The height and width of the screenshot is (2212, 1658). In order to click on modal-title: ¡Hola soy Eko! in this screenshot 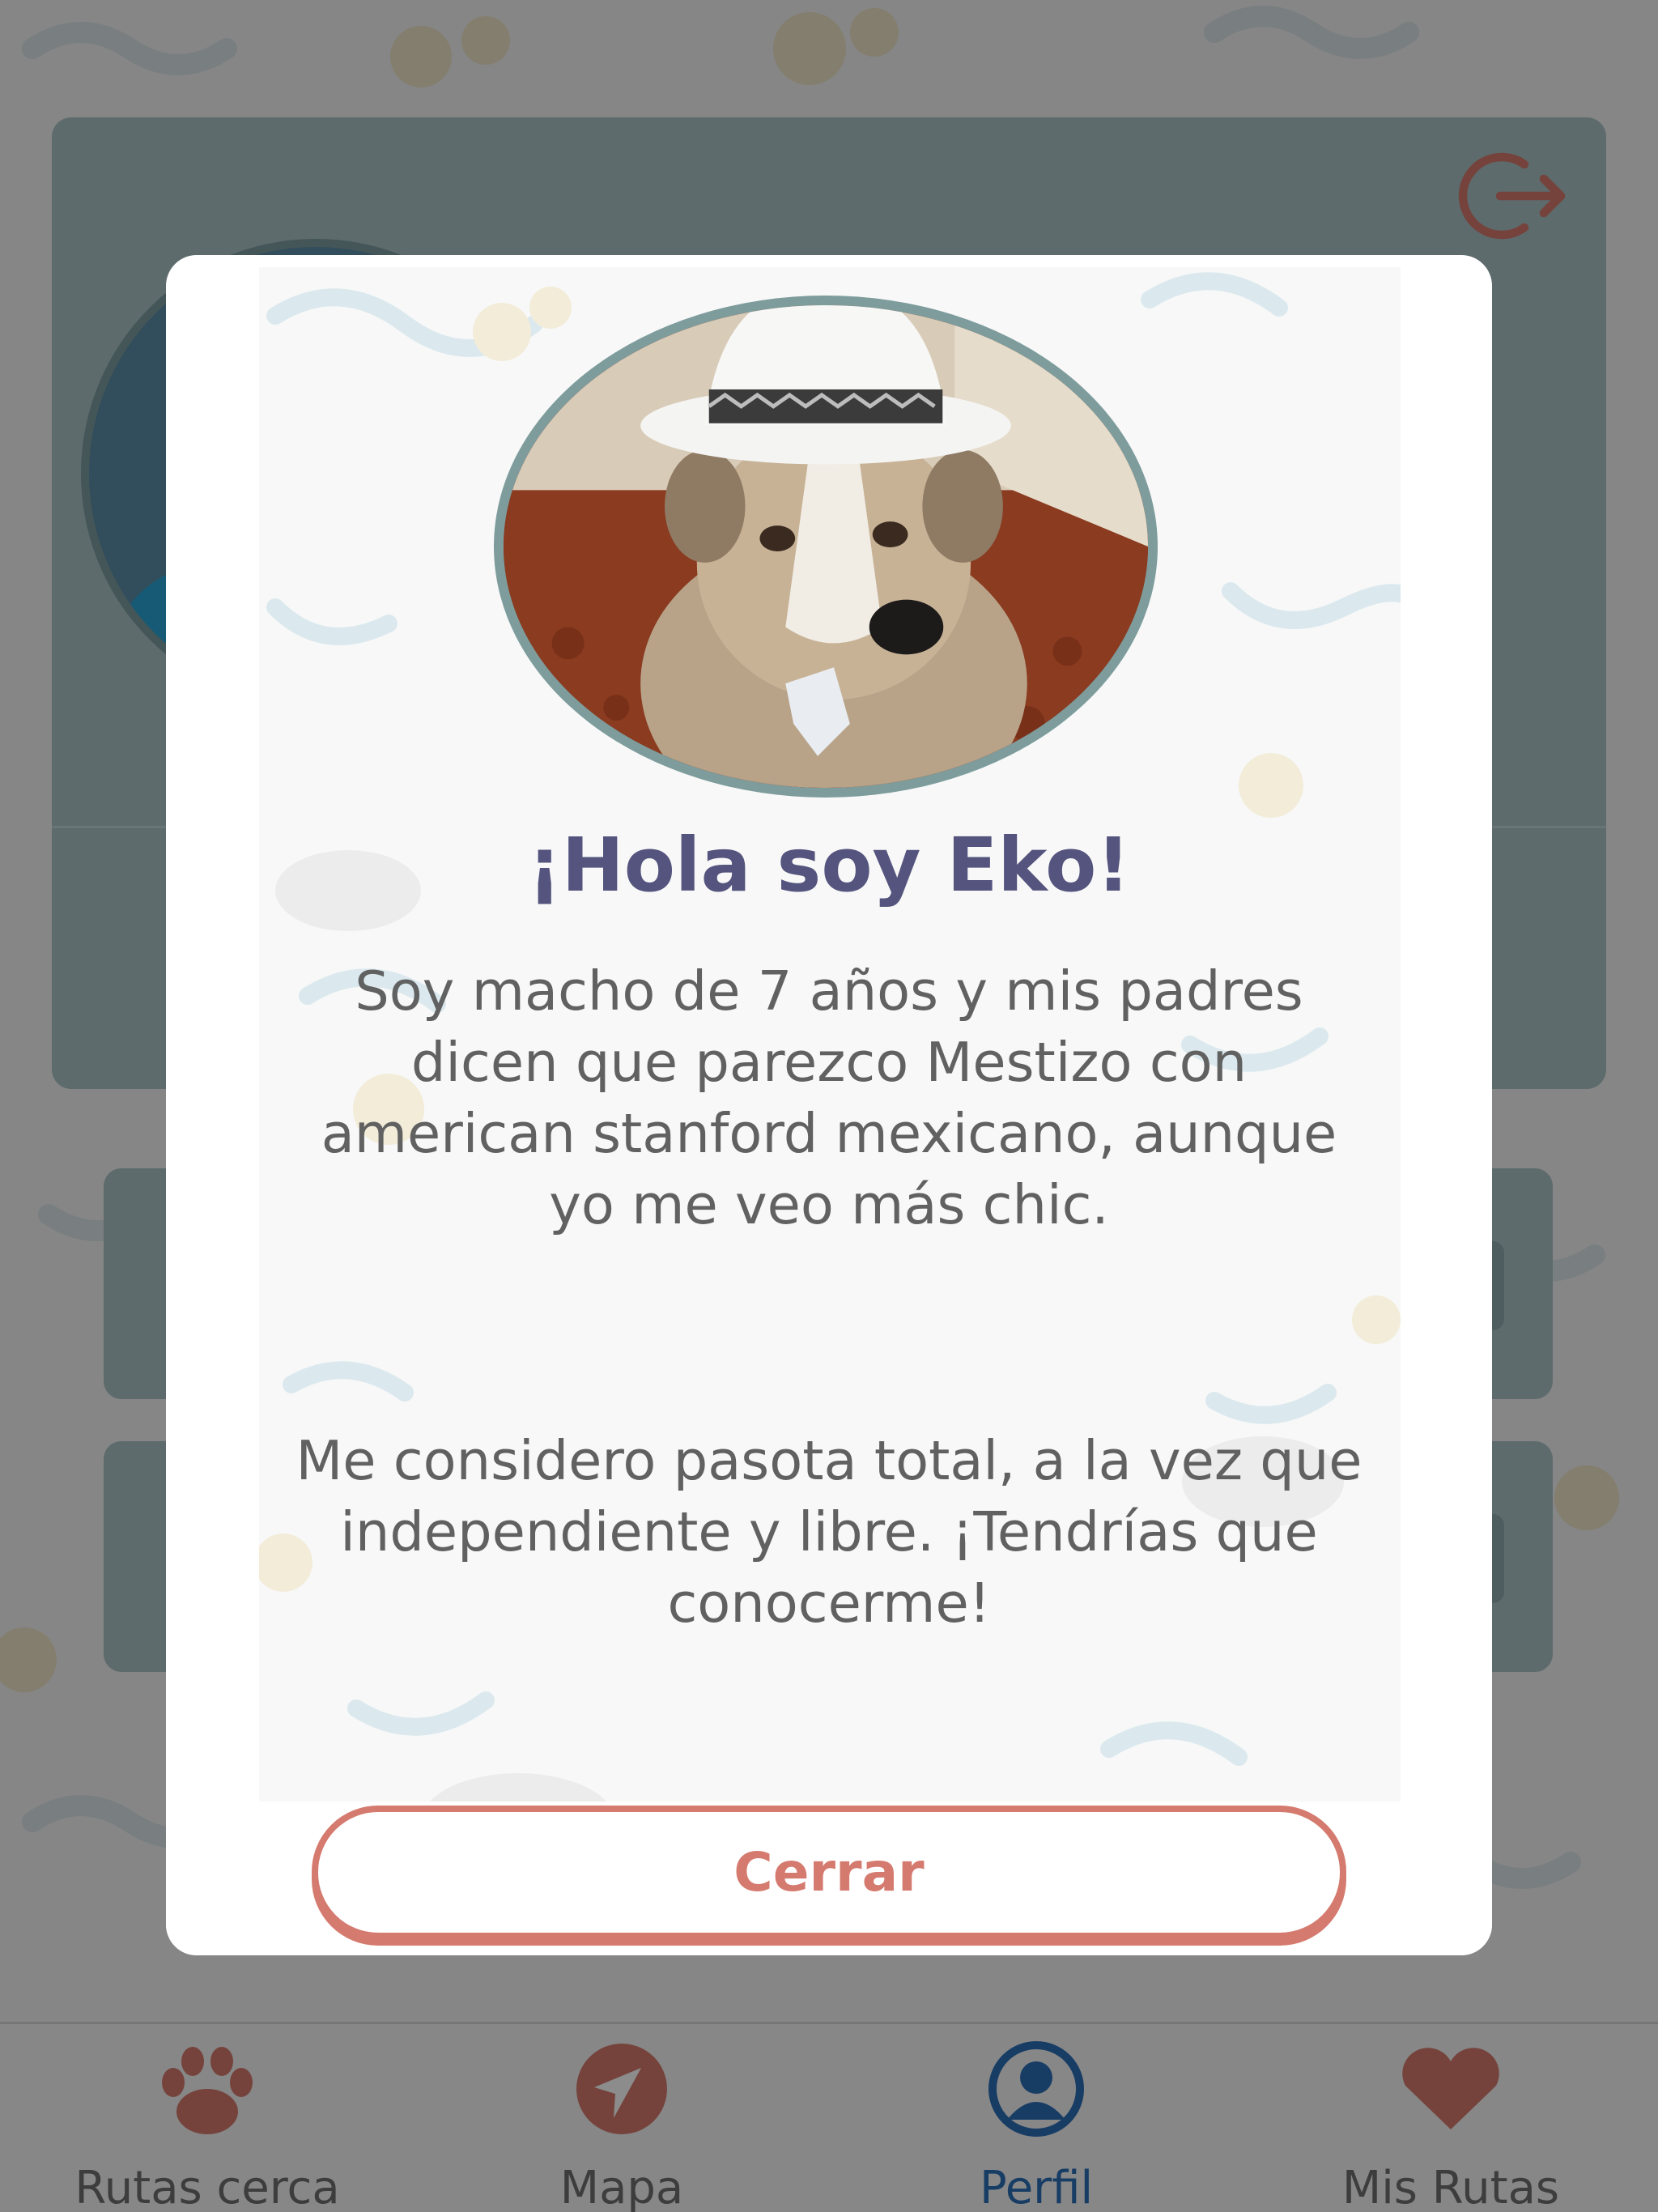, I will do `click(829, 865)`.